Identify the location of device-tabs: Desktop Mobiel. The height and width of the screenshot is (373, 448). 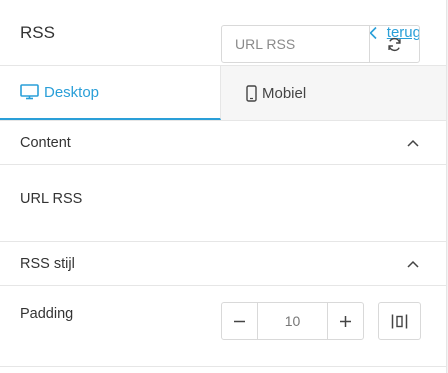
(223, 93).